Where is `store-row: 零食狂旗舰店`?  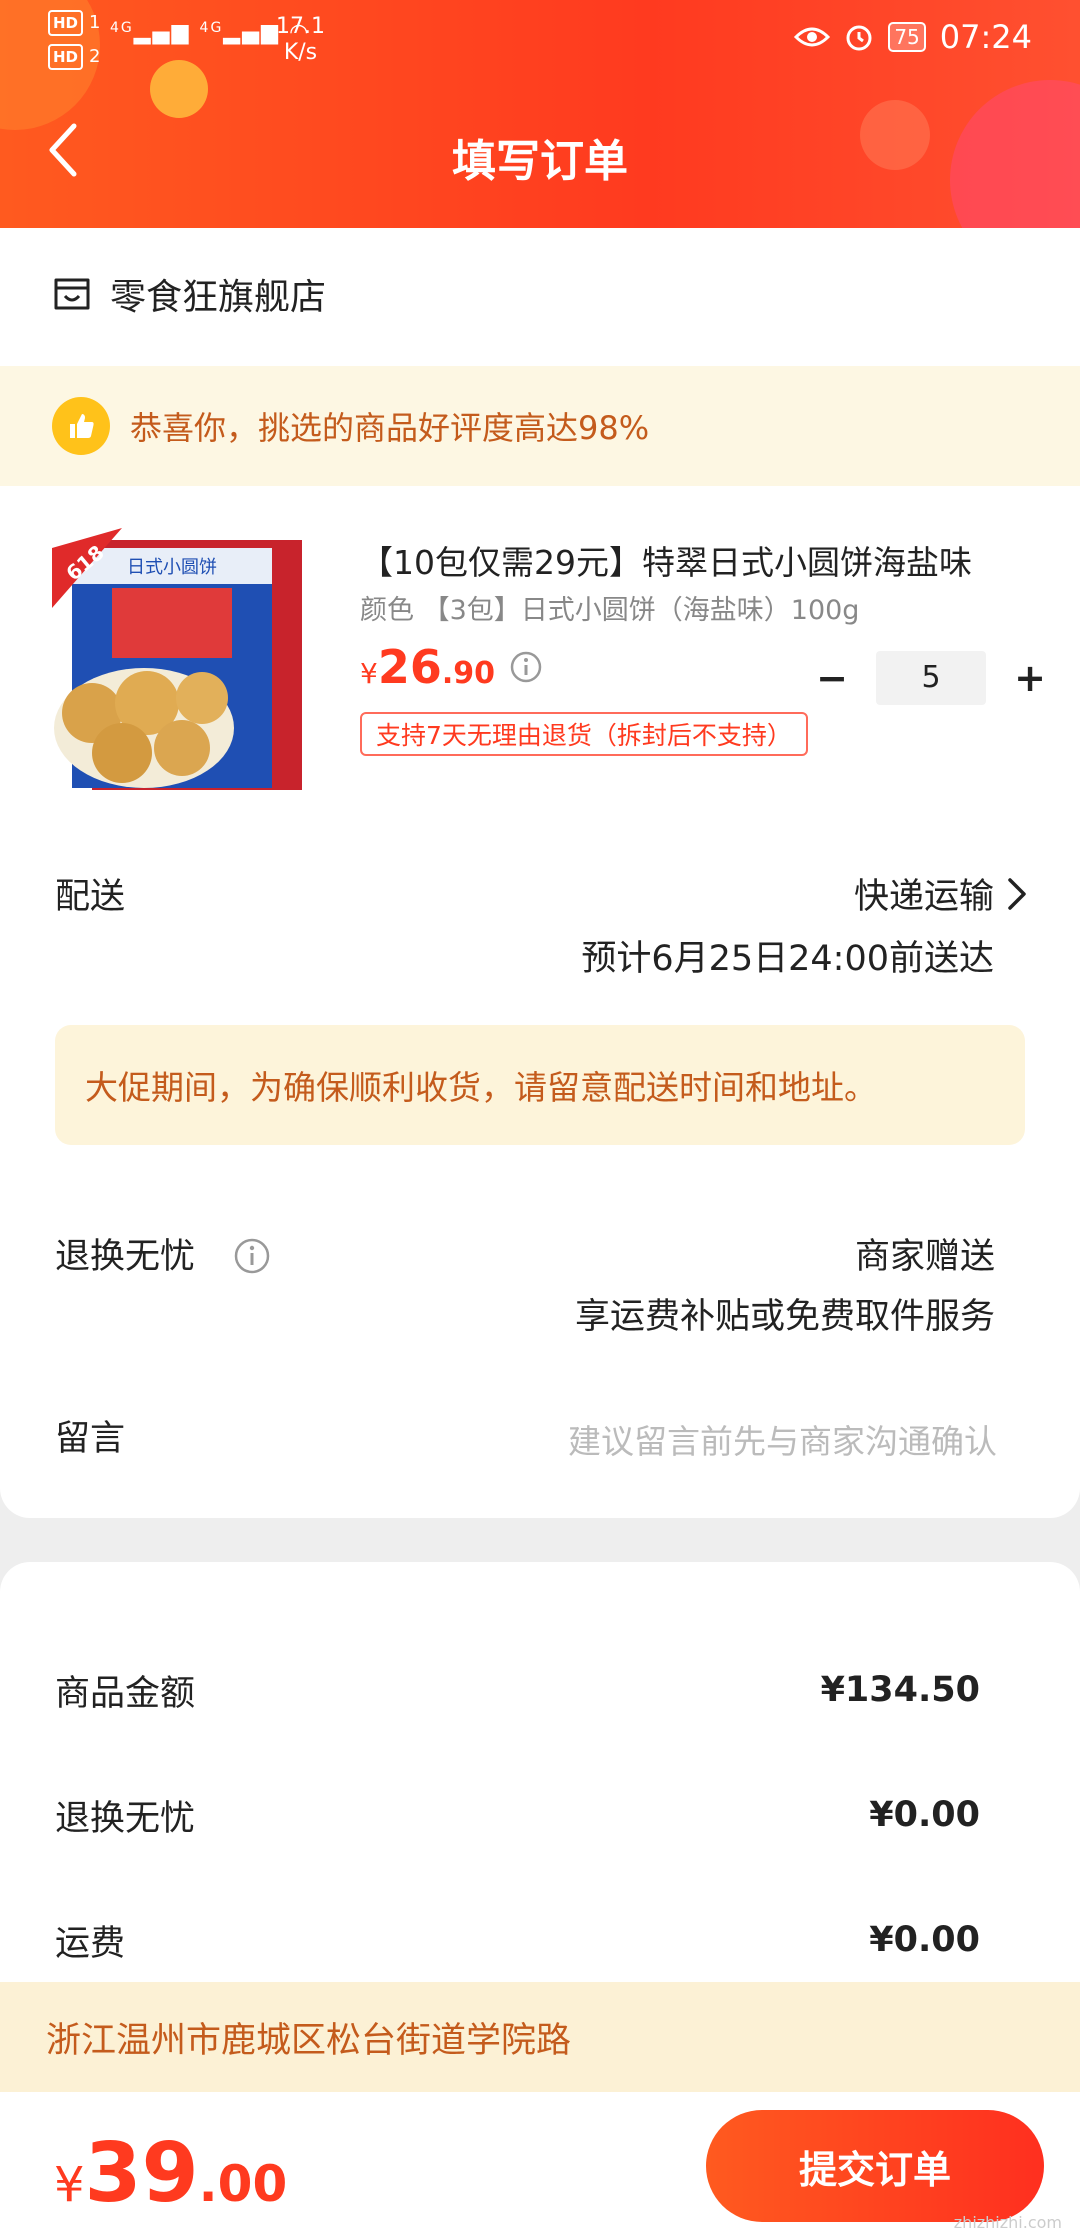 store-row: 零食狂旗舰店 is located at coordinates (189, 294).